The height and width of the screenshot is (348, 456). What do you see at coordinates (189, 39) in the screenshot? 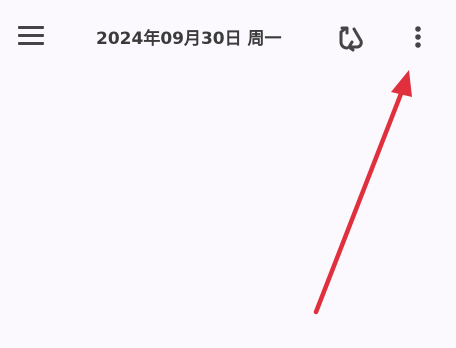
I see `page-title: 2024年09月30日 周一` at bounding box center [189, 39].